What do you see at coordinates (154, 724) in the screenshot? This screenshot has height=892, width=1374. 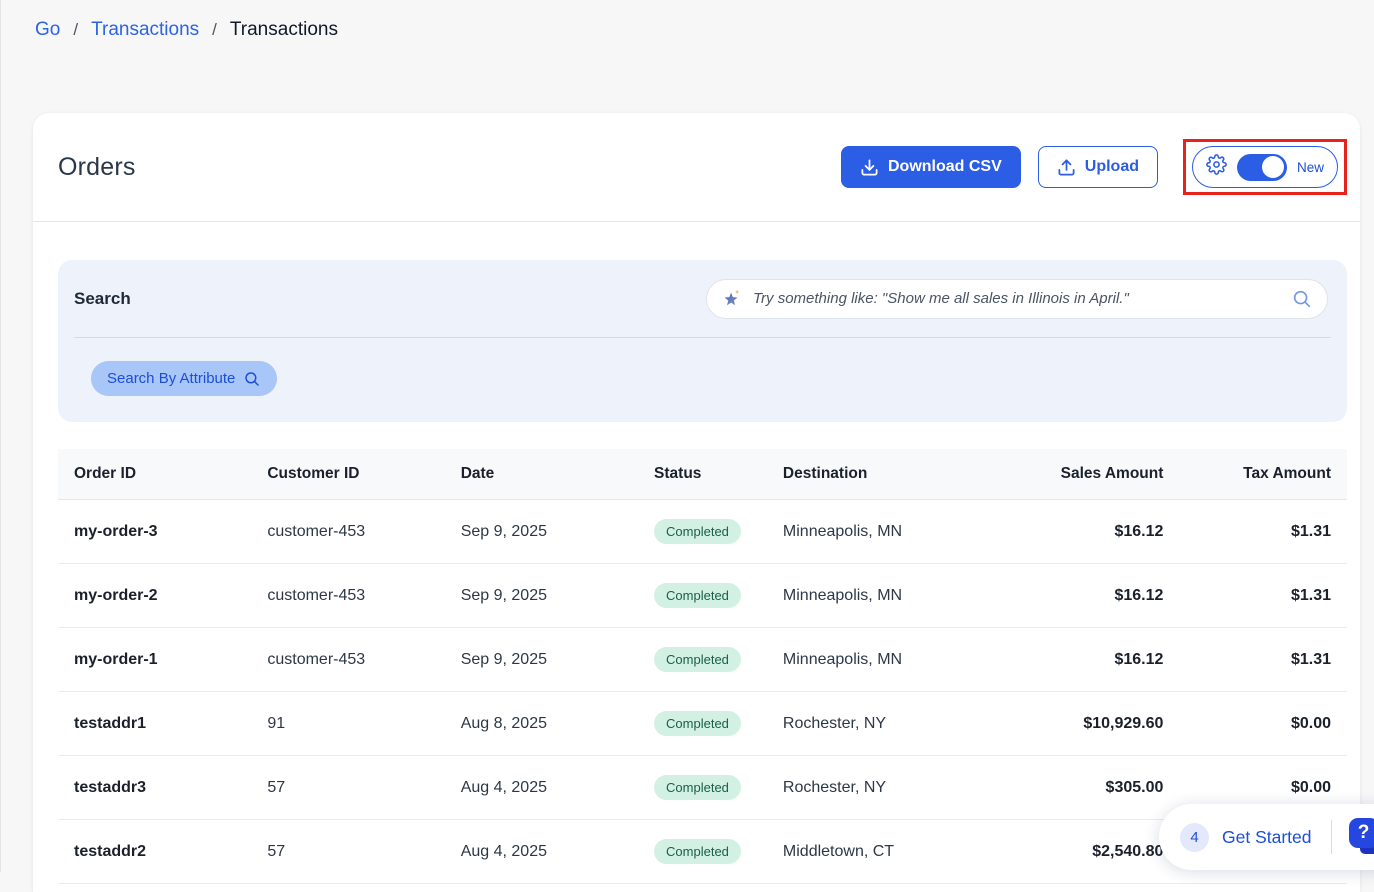 I see `cell-order-id: testaddr1` at bounding box center [154, 724].